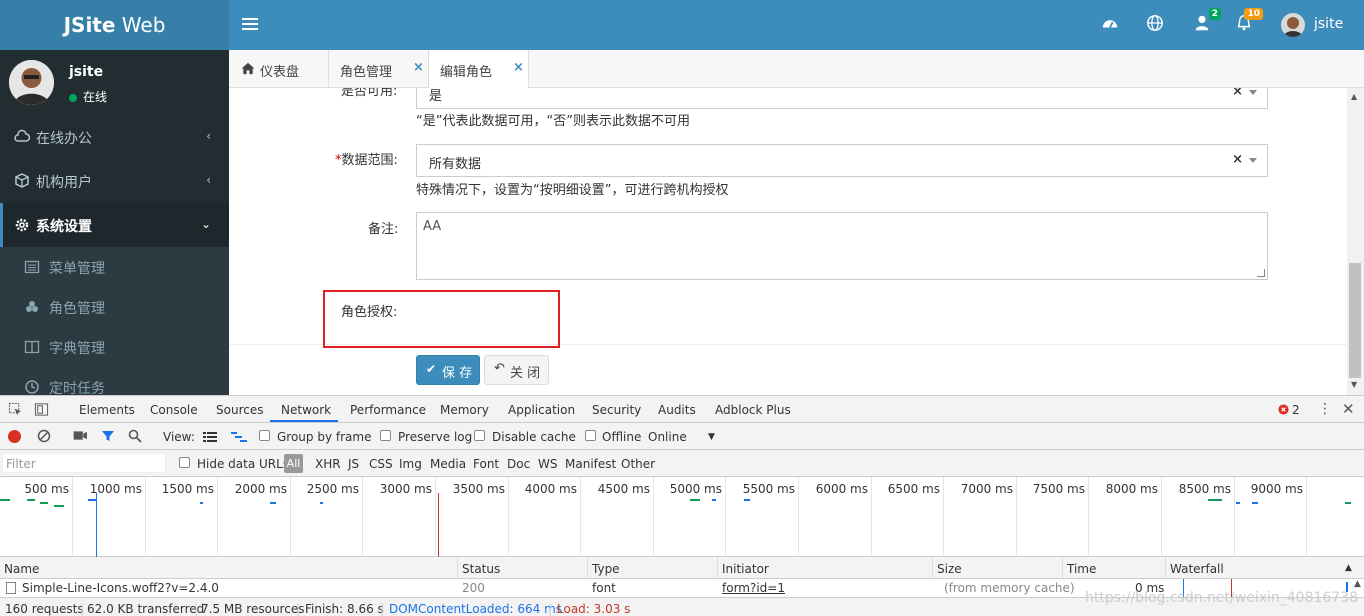  What do you see at coordinates (22, 181) in the screenshot?
I see `cubes-icon` at bounding box center [22, 181].